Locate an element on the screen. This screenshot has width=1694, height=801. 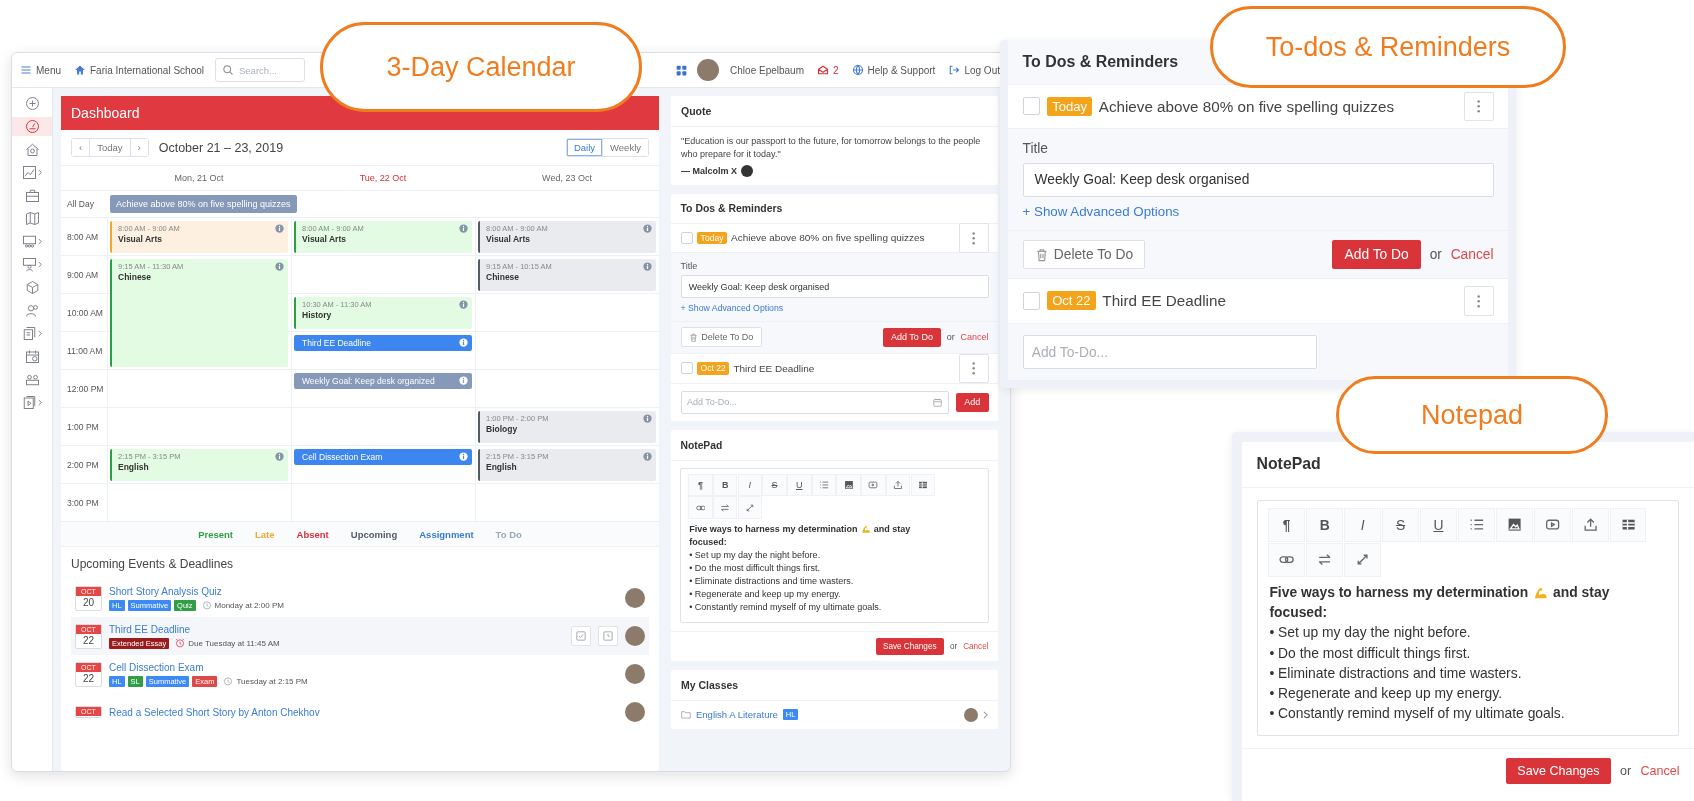
reminder-button is located at coordinates (608, 636).